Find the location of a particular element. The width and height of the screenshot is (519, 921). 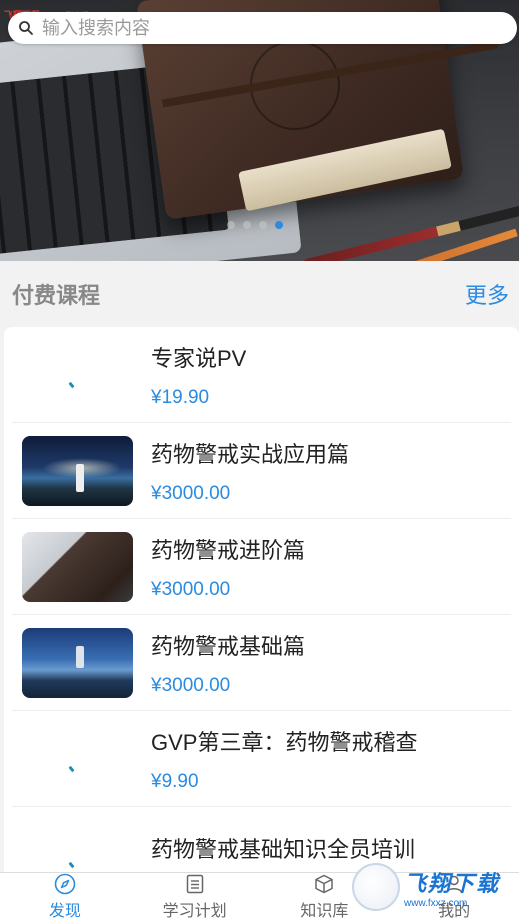

search-bar is located at coordinates (262, 28).